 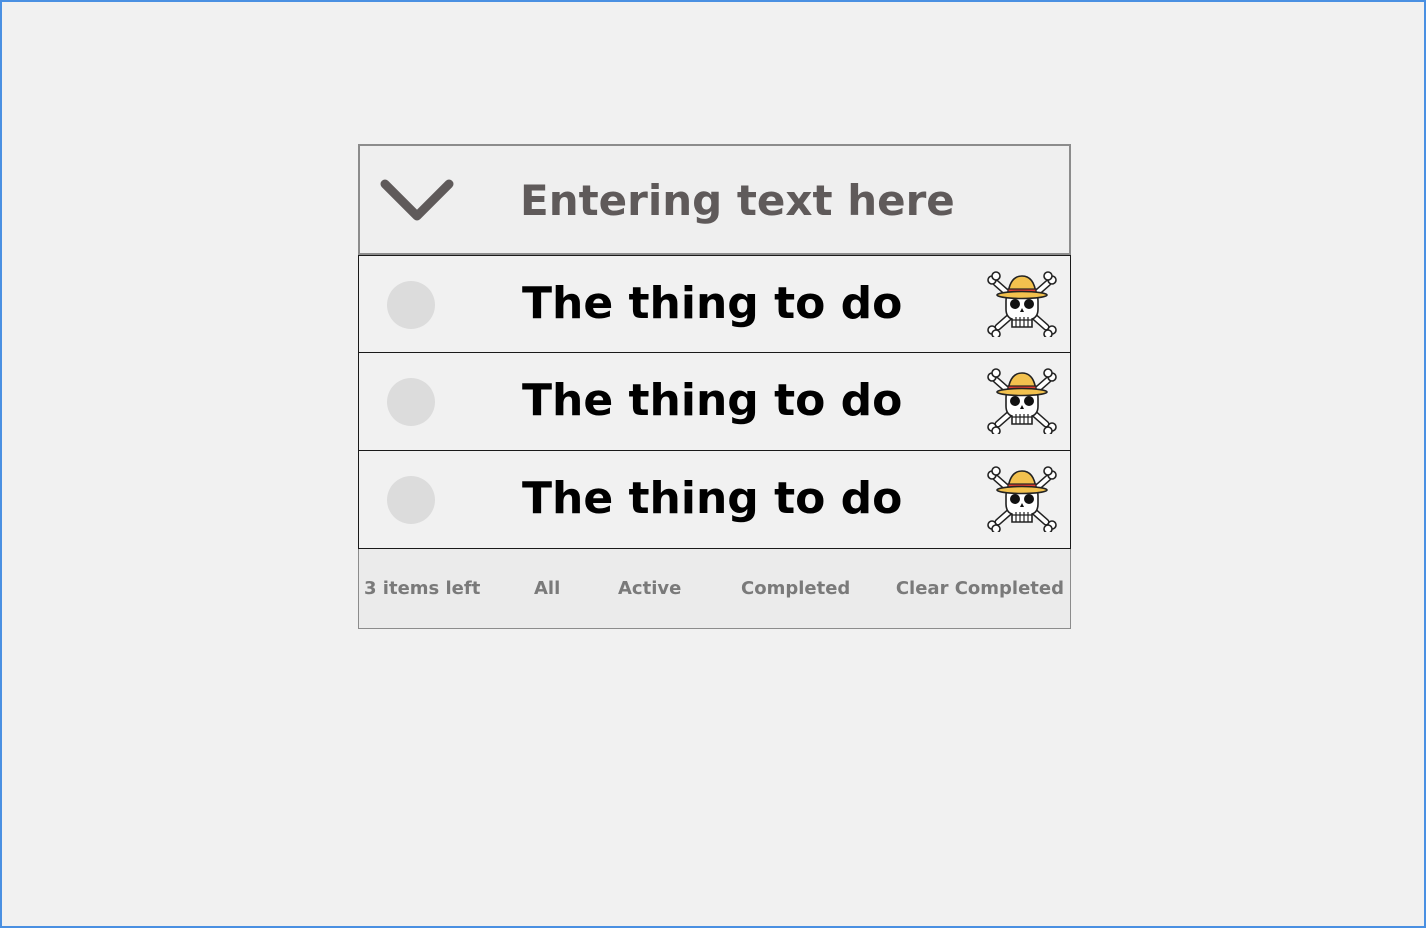 I want to click on todo-header, so click(x=714, y=199).